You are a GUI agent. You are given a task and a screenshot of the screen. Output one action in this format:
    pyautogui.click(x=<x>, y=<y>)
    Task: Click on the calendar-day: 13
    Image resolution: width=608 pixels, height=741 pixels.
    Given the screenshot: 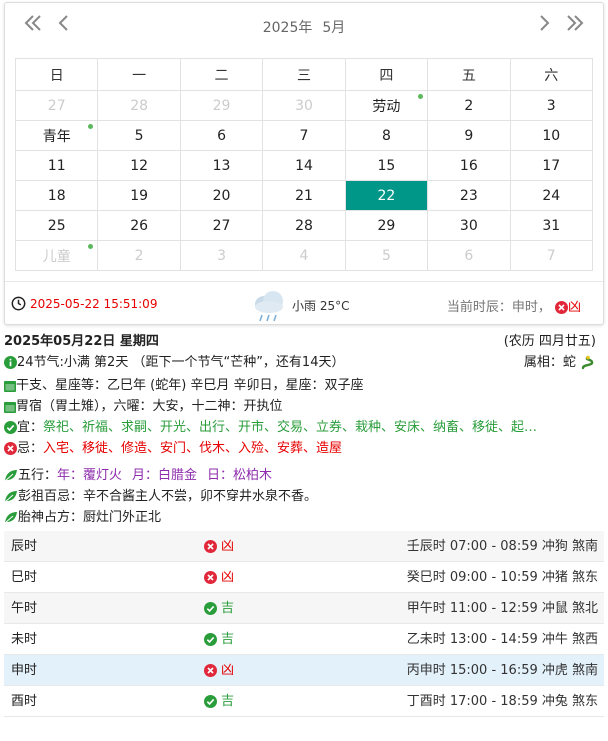 What is the action you would take?
    pyautogui.click(x=221, y=165)
    